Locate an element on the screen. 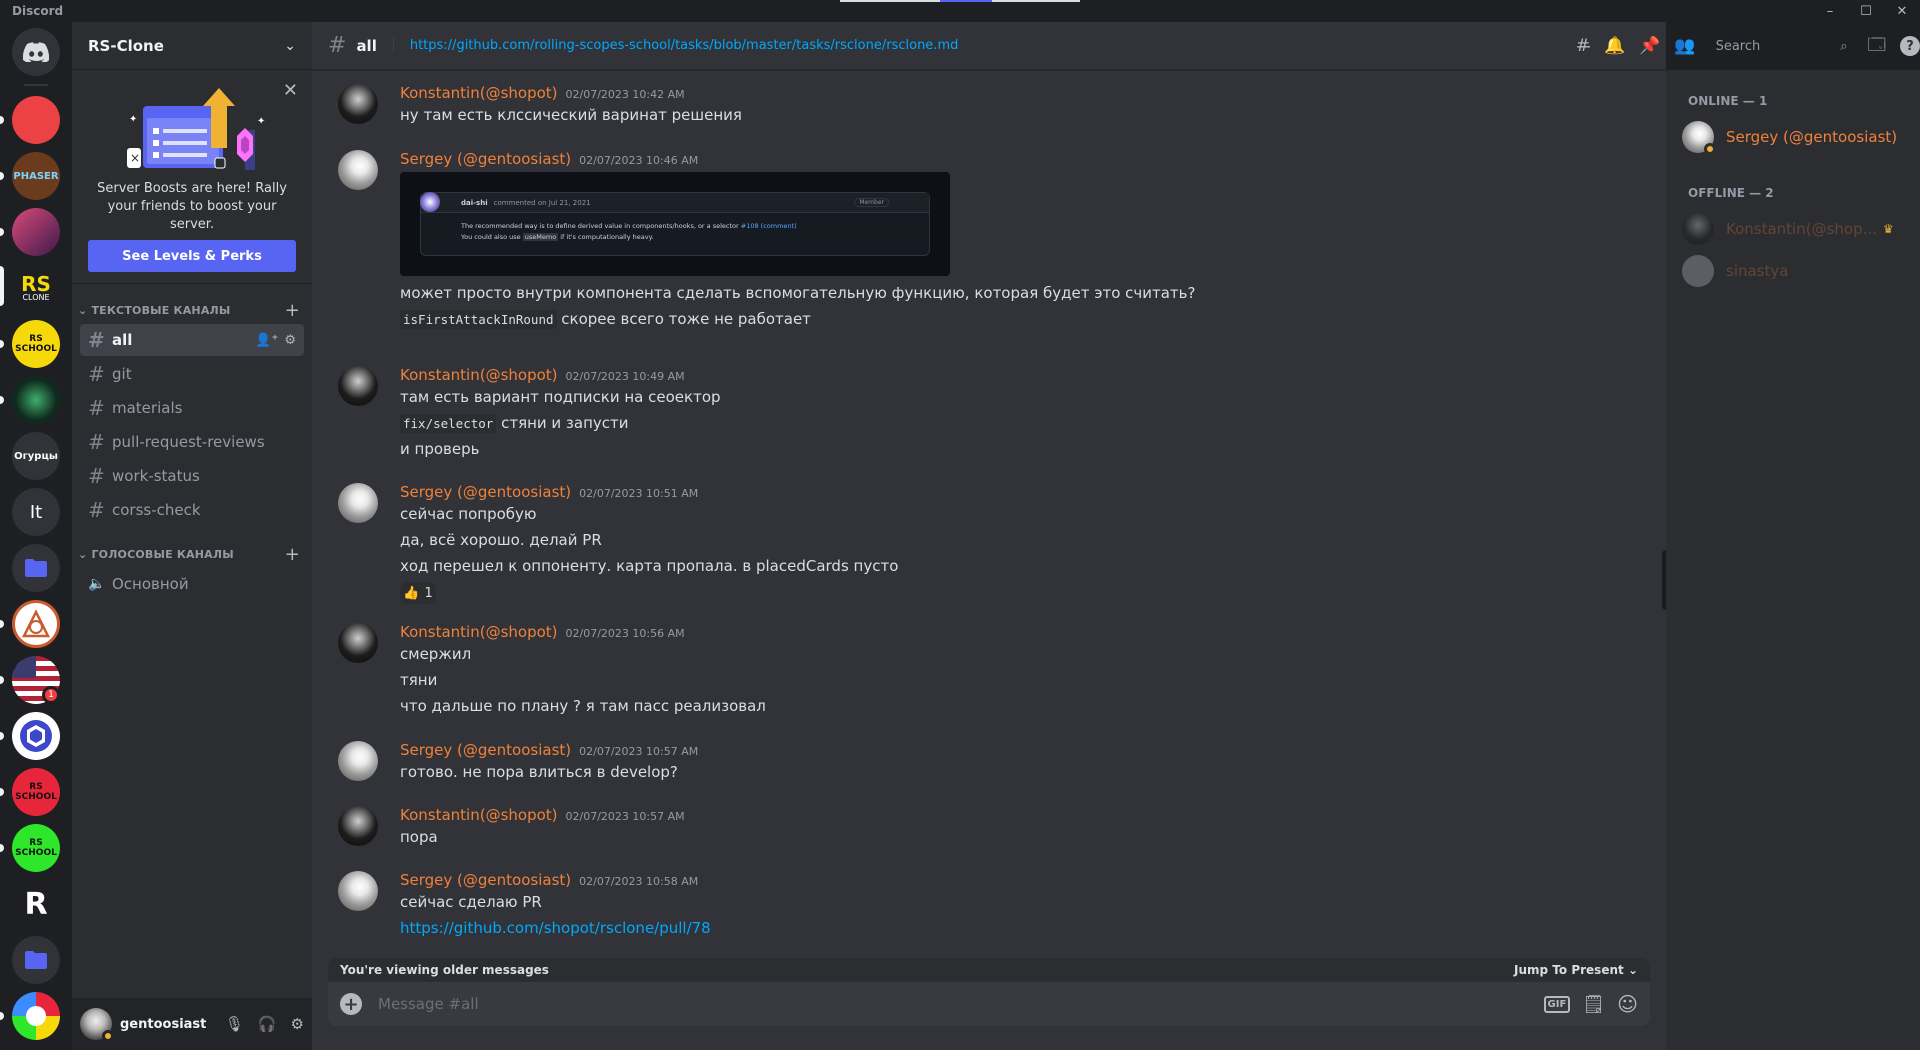 The image size is (1920, 1050). channel-pull-request-reviews: # pull-request-reviews is located at coordinates (192, 442).